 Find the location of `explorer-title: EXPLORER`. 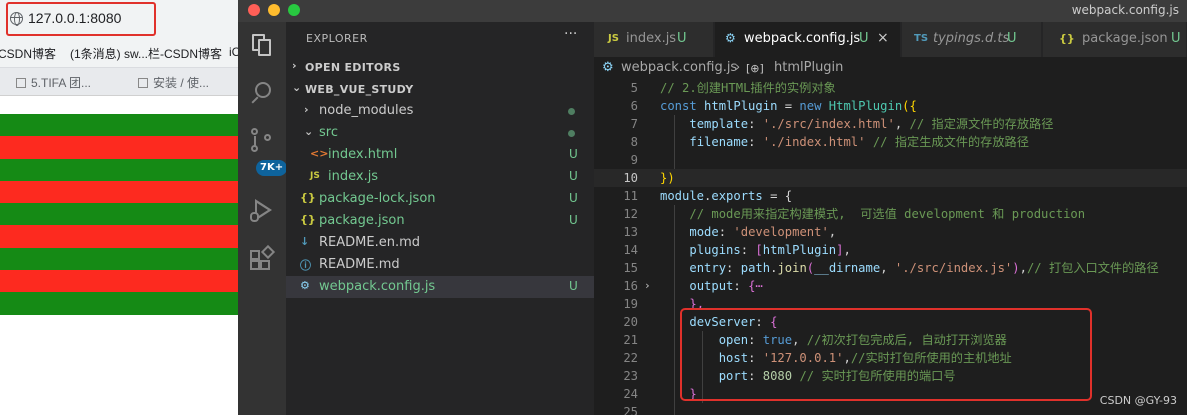

explorer-title: EXPLORER is located at coordinates (337, 38).